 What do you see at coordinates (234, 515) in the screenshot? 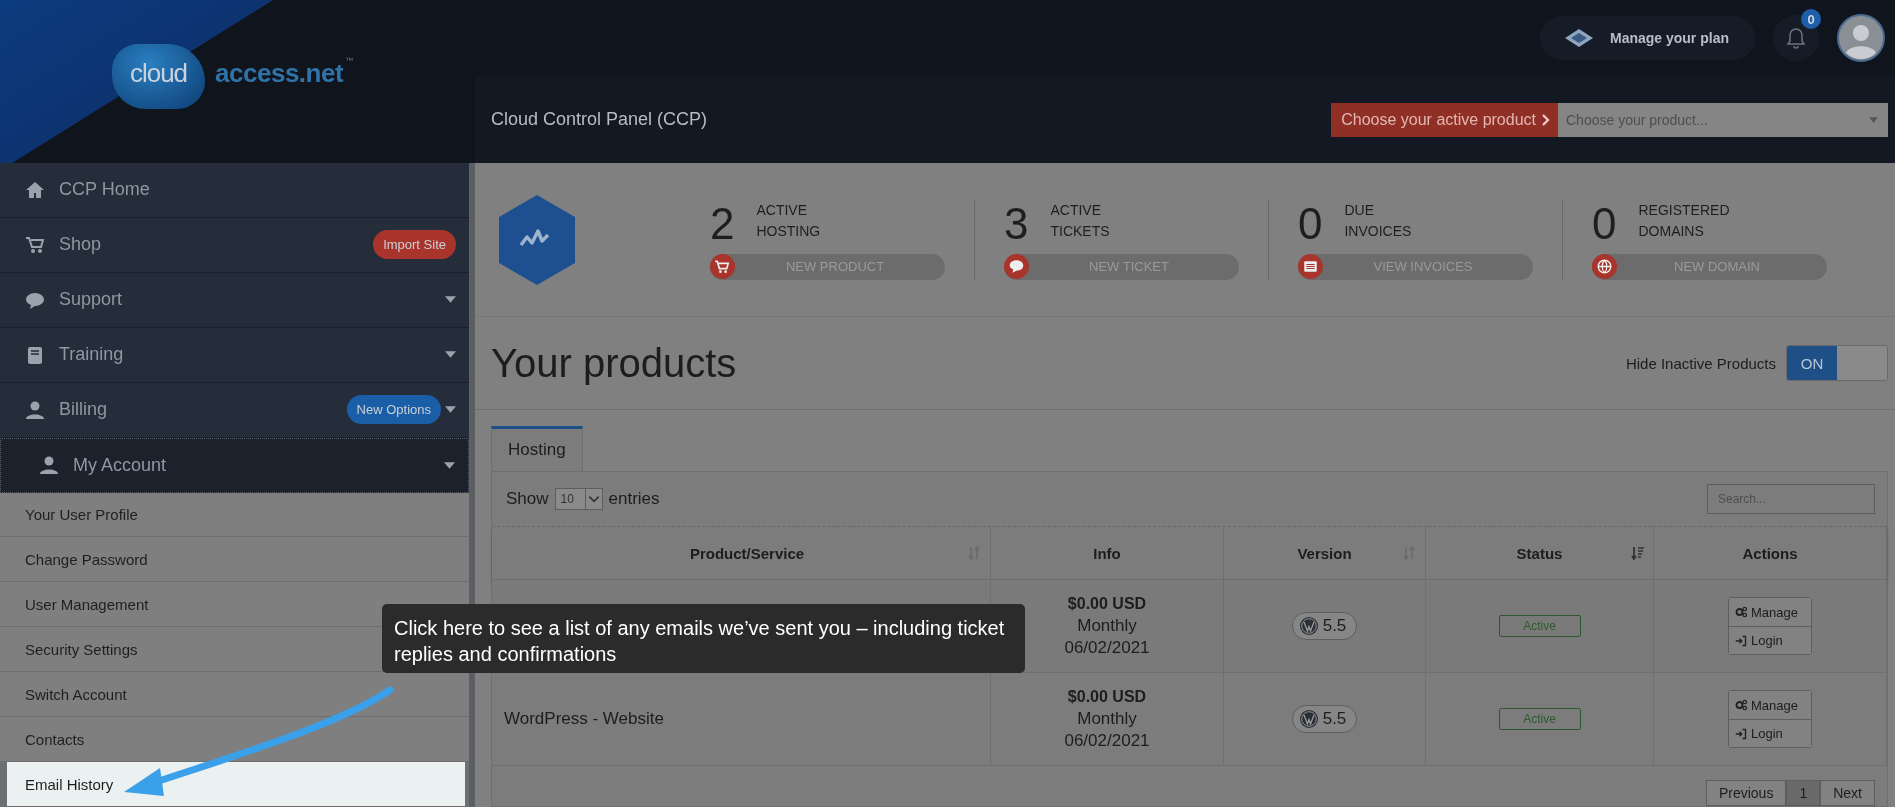
I see `submenu-item: Your User Profile` at bounding box center [234, 515].